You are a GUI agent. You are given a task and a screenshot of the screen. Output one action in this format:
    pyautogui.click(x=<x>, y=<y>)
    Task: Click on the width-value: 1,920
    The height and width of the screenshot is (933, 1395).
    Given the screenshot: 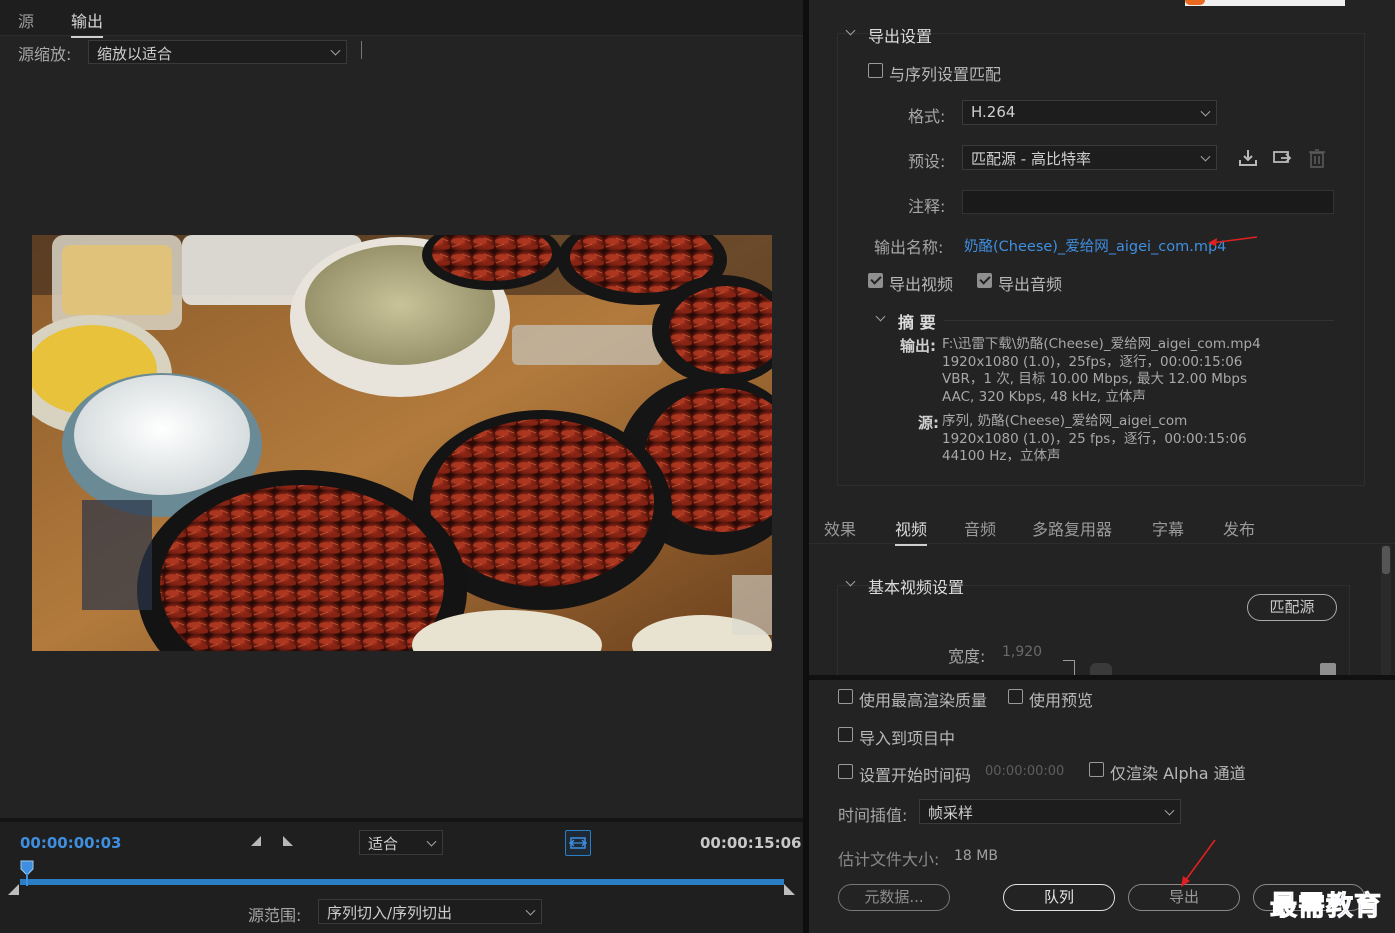 What is the action you would take?
    pyautogui.click(x=1022, y=652)
    